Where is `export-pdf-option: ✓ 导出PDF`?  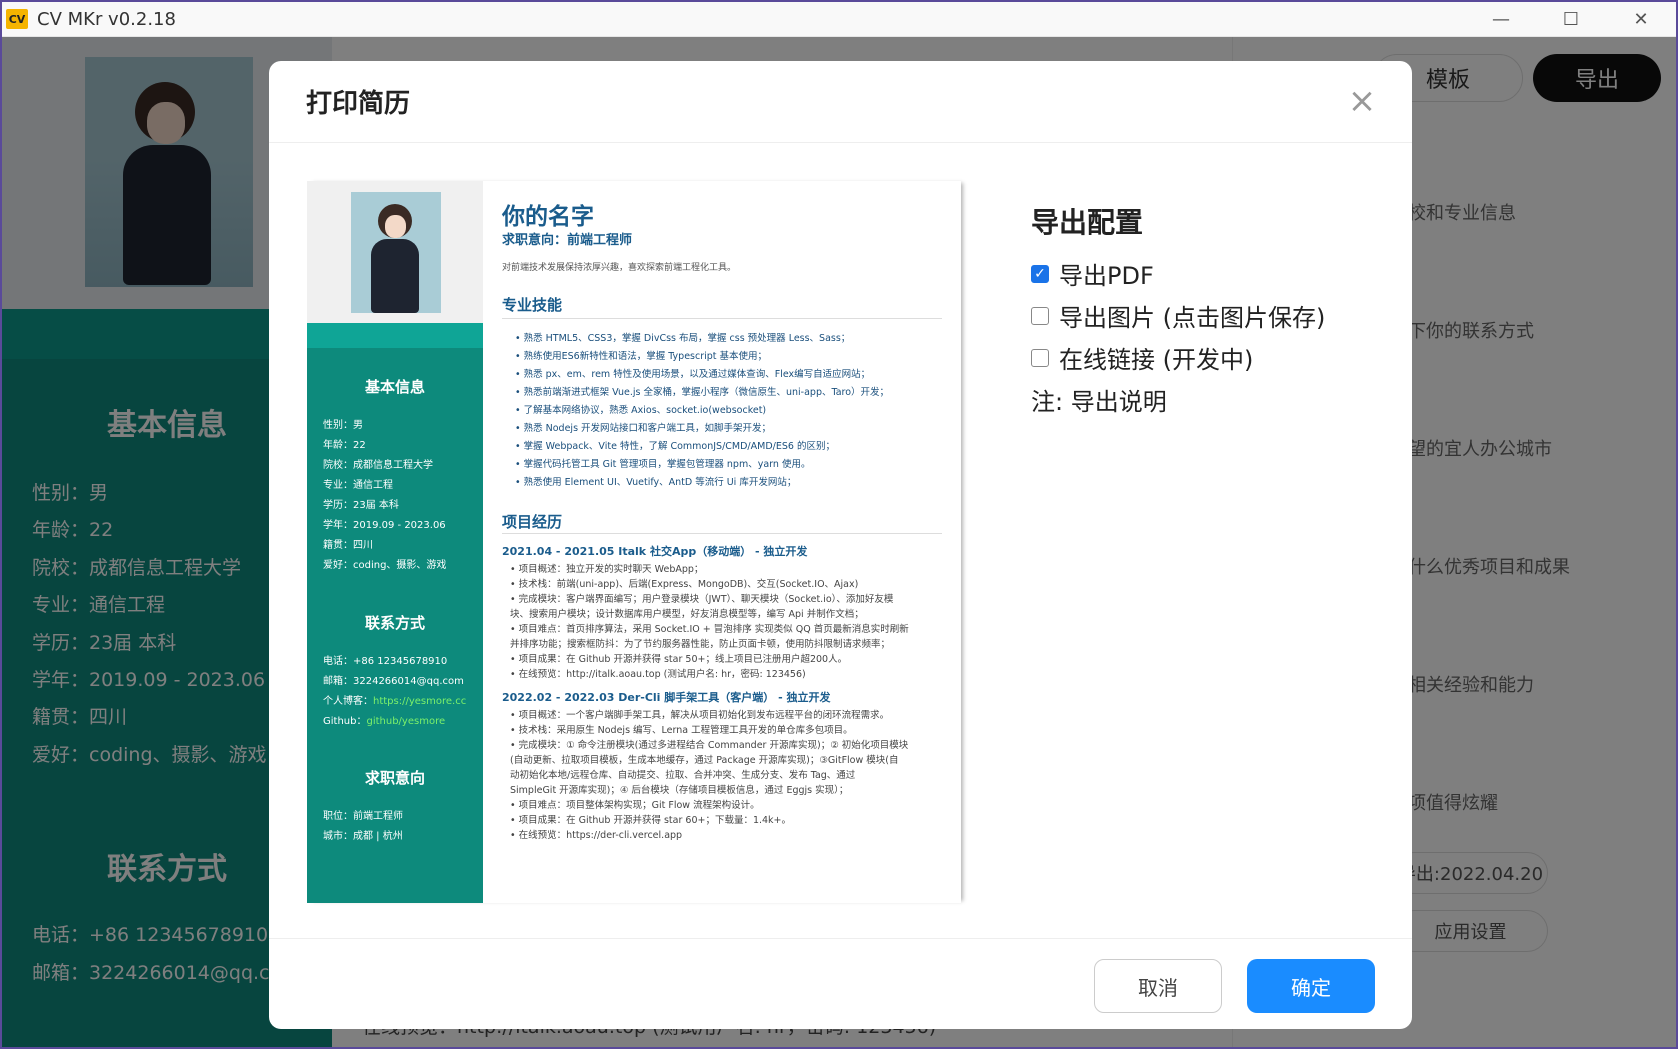
export-pdf-option: ✓ 导出PDF is located at coordinates (1092, 273).